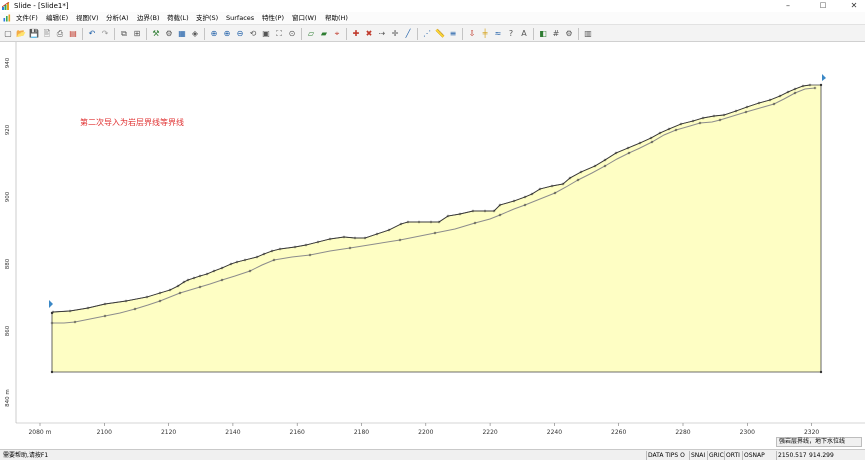 Image resolution: width=865 pixels, height=460 pixels. I want to click on interpret-icon: ◈, so click(195, 33).